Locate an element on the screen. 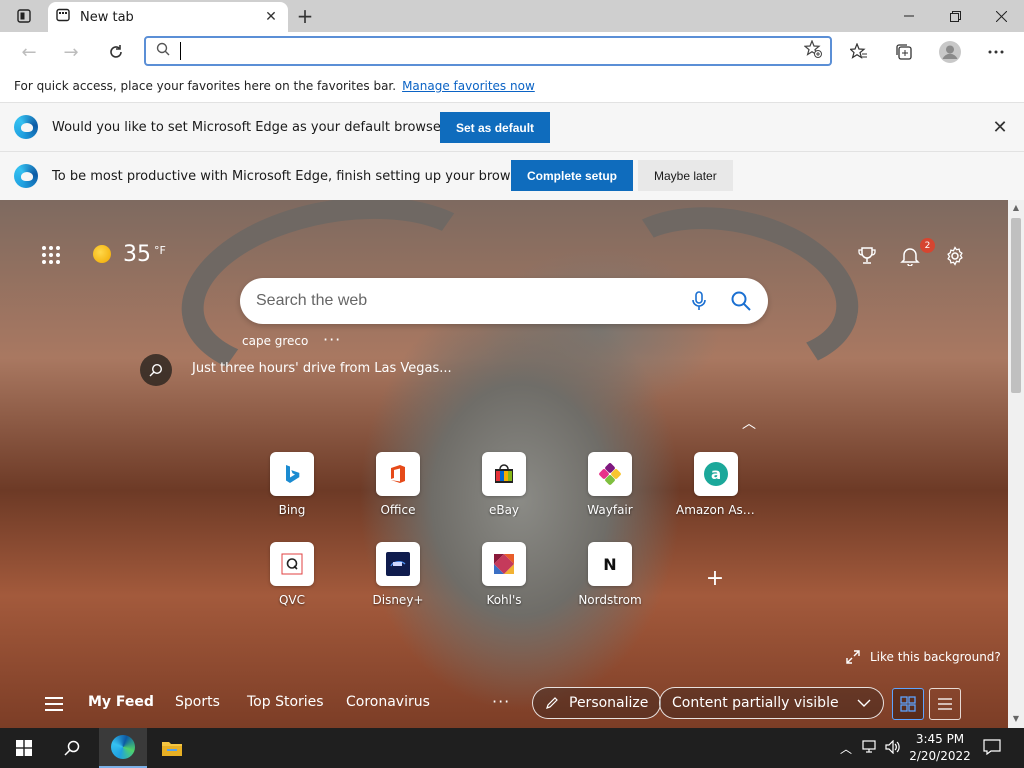 This screenshot has width=1024, height=768. more-options-icon is located at coordinates (996, 52).